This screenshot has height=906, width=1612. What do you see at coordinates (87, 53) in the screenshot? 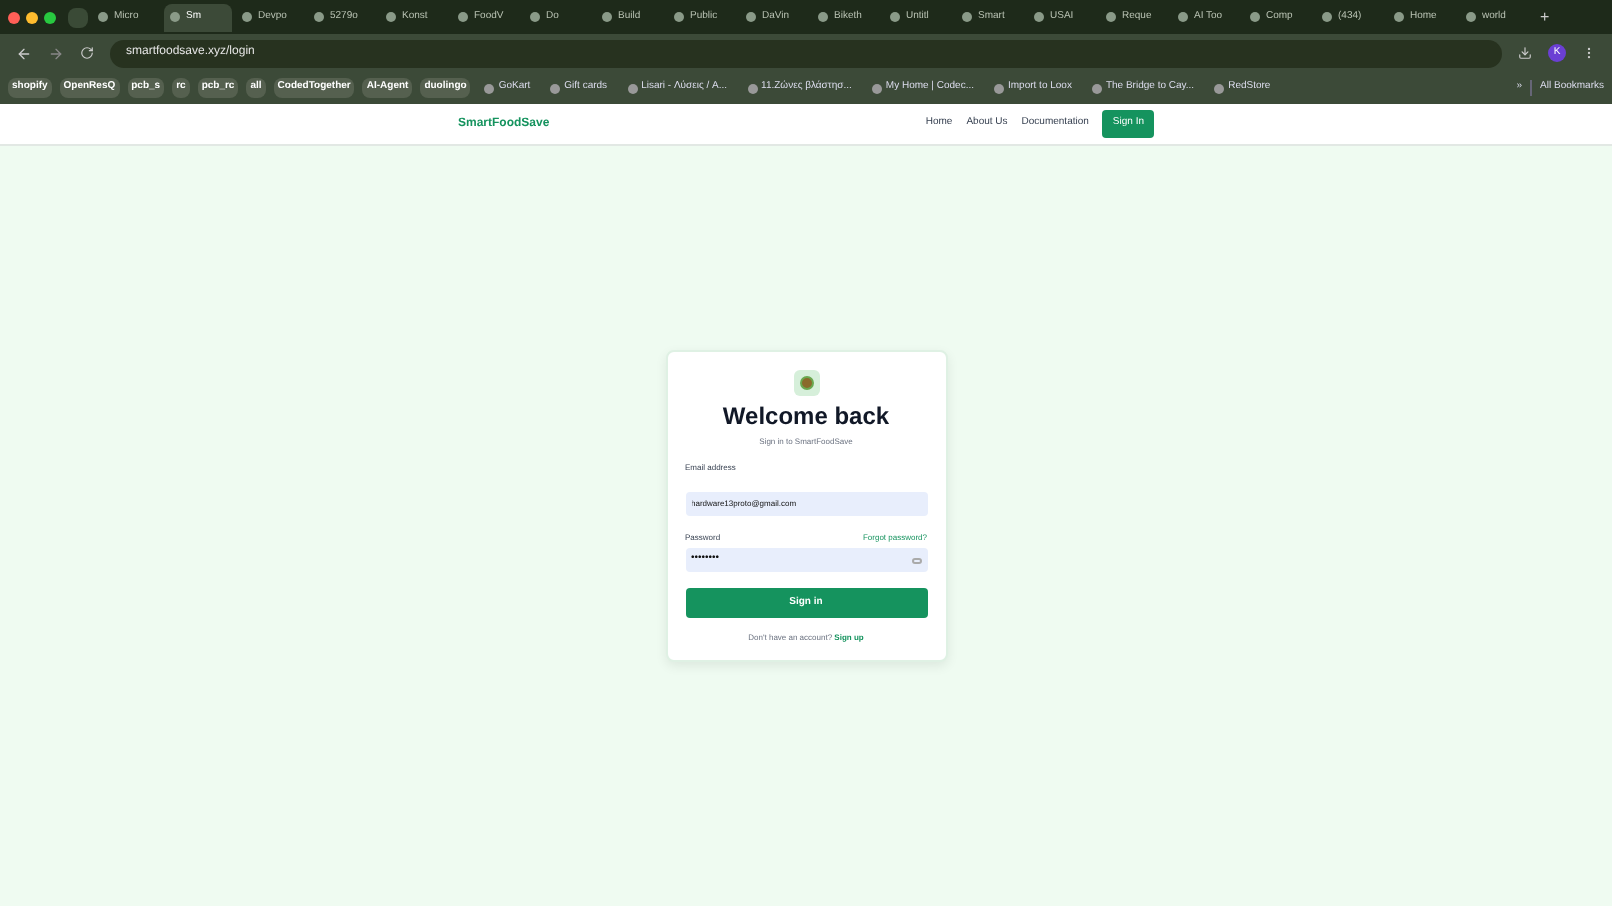
I see `reload-icon` at bounding box center [87, 53].